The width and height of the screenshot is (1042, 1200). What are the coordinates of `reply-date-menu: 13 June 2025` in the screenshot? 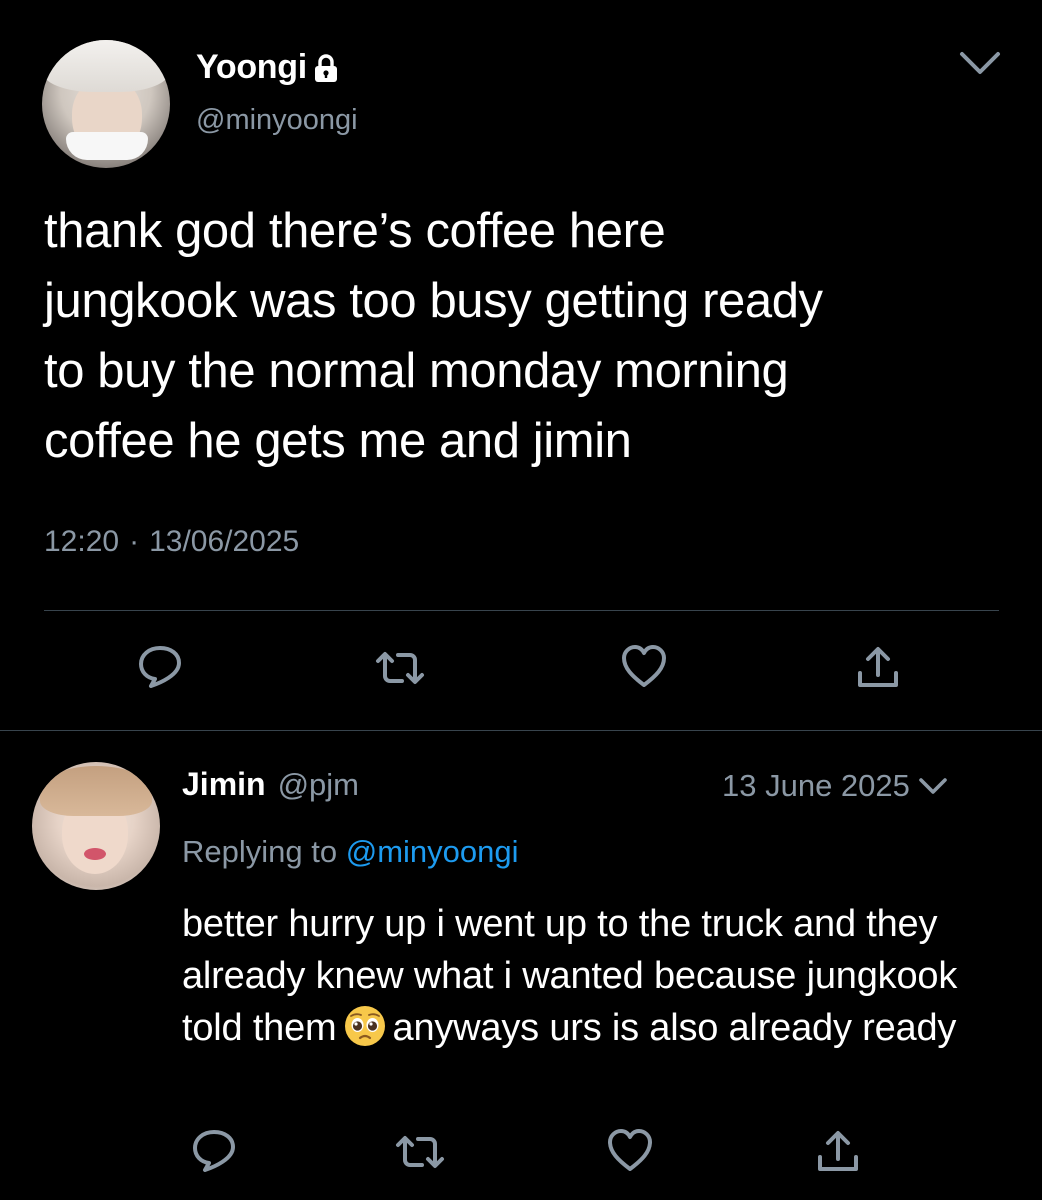 It's located at (835, 786).